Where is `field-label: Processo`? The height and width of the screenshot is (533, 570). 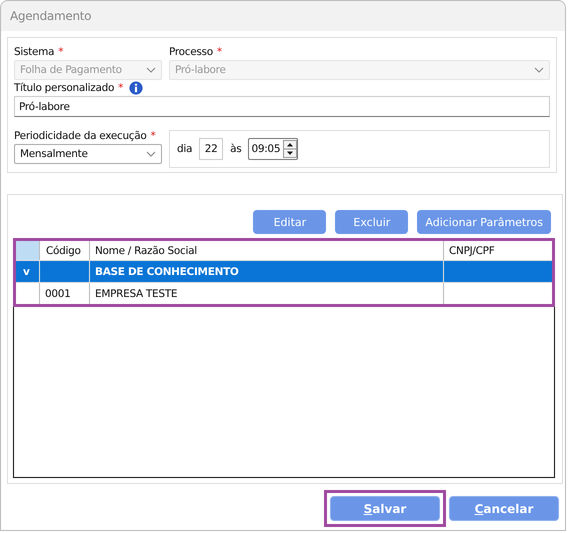 field-label: Processo is located at coordinates (191, 52).